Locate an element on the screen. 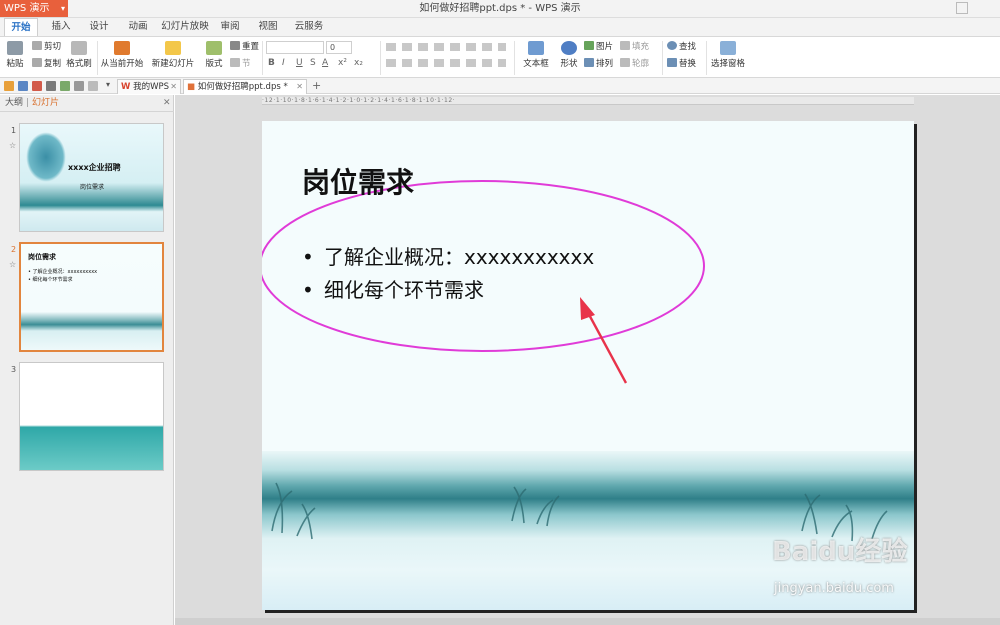  font-color-button: A is located at coordinates (325, 63).